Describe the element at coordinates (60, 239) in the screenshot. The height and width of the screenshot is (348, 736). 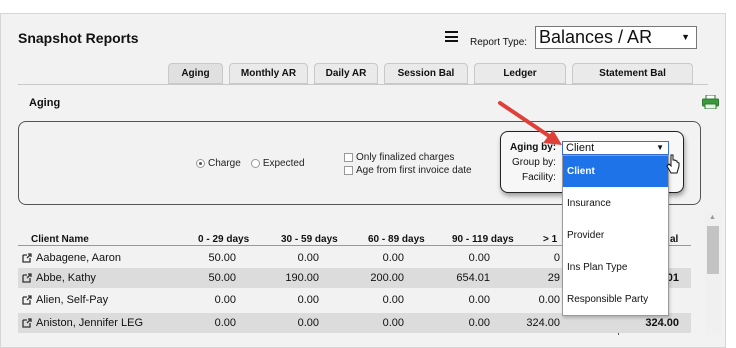
I see `col-client-name: Client Name` at that location.